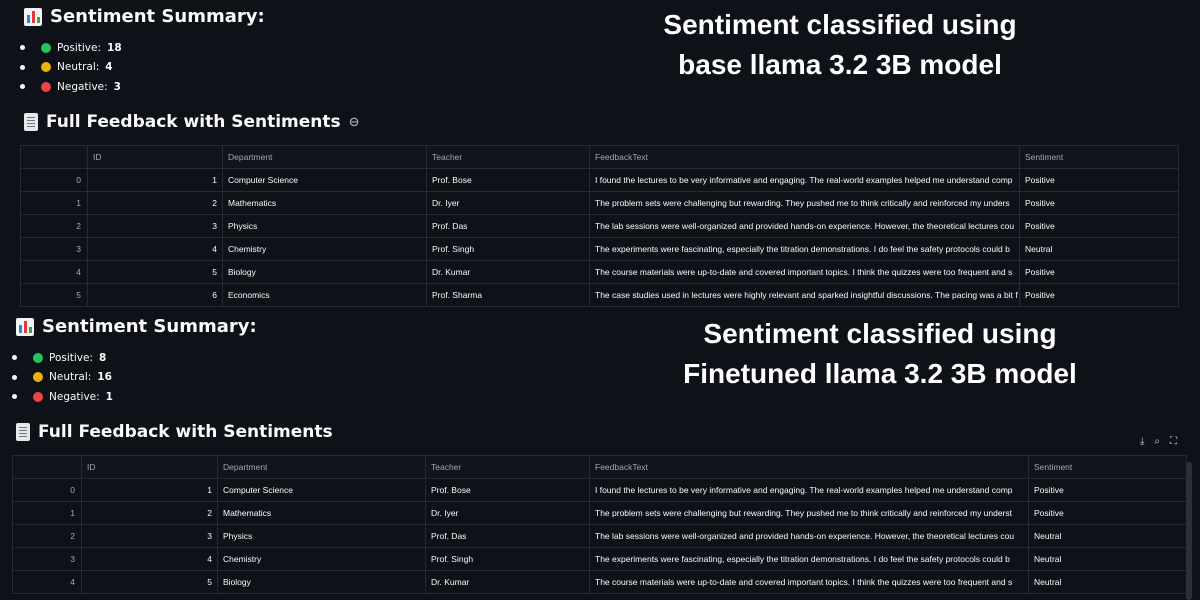 The height and width of the screenshot is (600, 1200). What do you see at coordinates (155, 295) in the screenshot?
I see `cell-id: 6` at bounding box center [155, 295].